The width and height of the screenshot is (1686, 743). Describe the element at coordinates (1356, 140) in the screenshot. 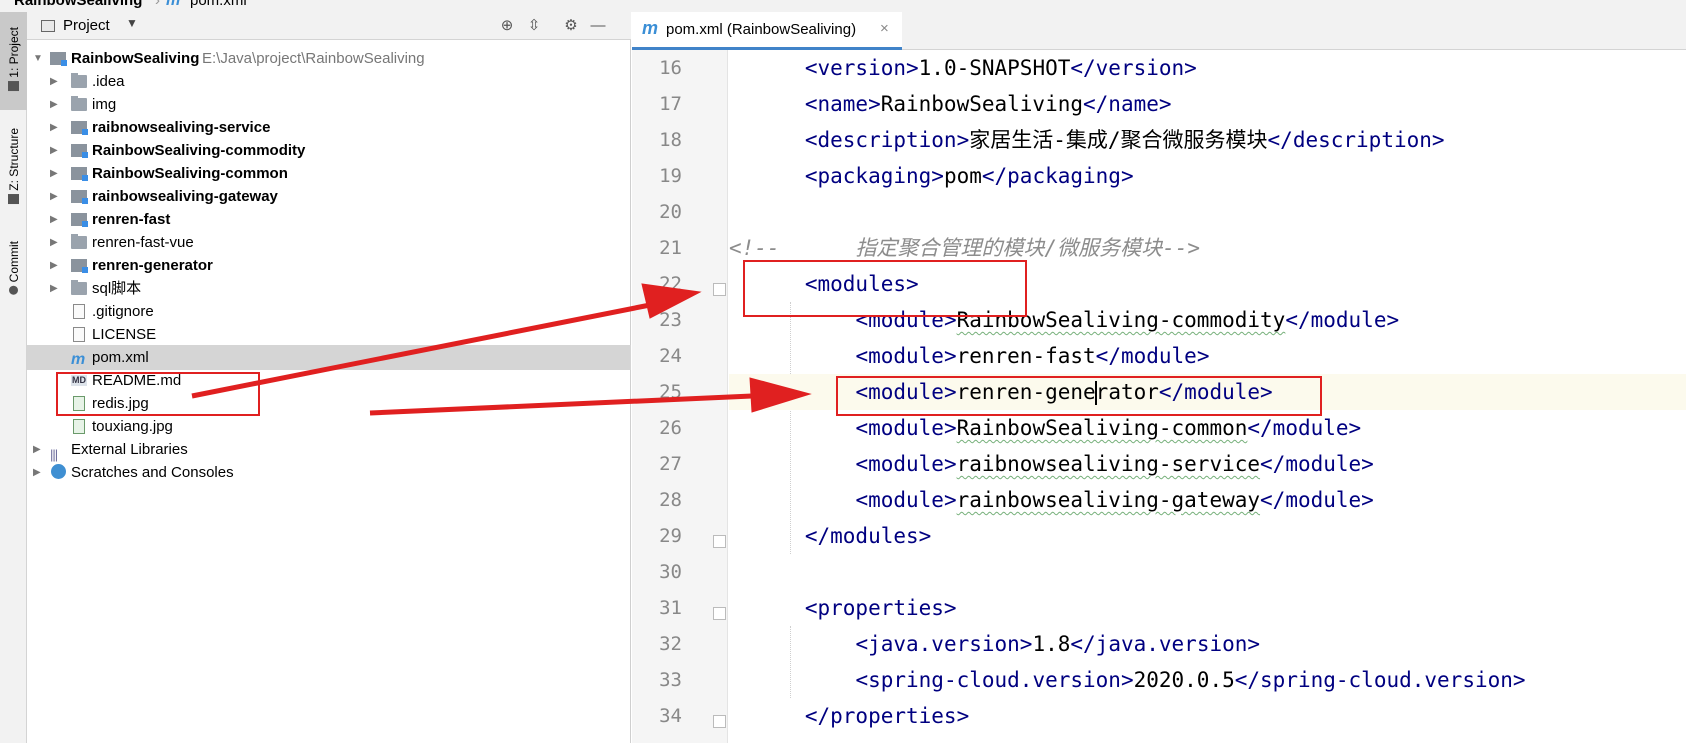

I see `xml-tag: </description>` at that location.